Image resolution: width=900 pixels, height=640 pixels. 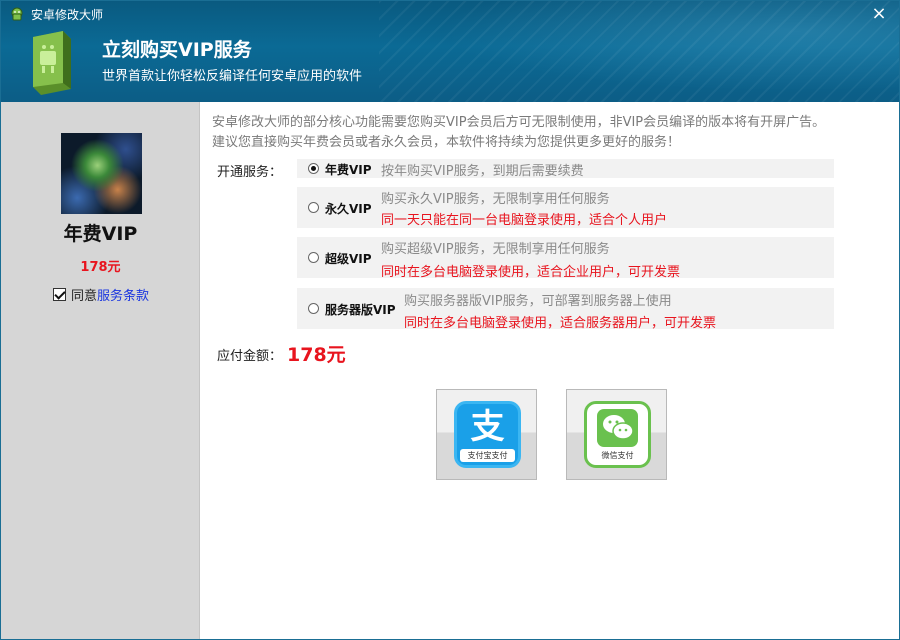 I want to click on option-desc: 购买服务器版VIP服务，可部署到服务器上使用, so click(x=538, y=301).